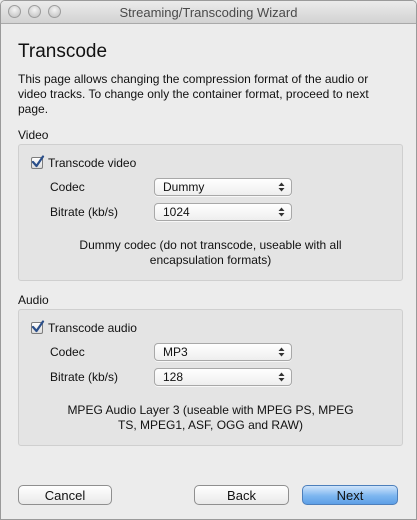 The image size is (417, 520). I want to click on audio-codec-label: Codec, so click(67, 352).